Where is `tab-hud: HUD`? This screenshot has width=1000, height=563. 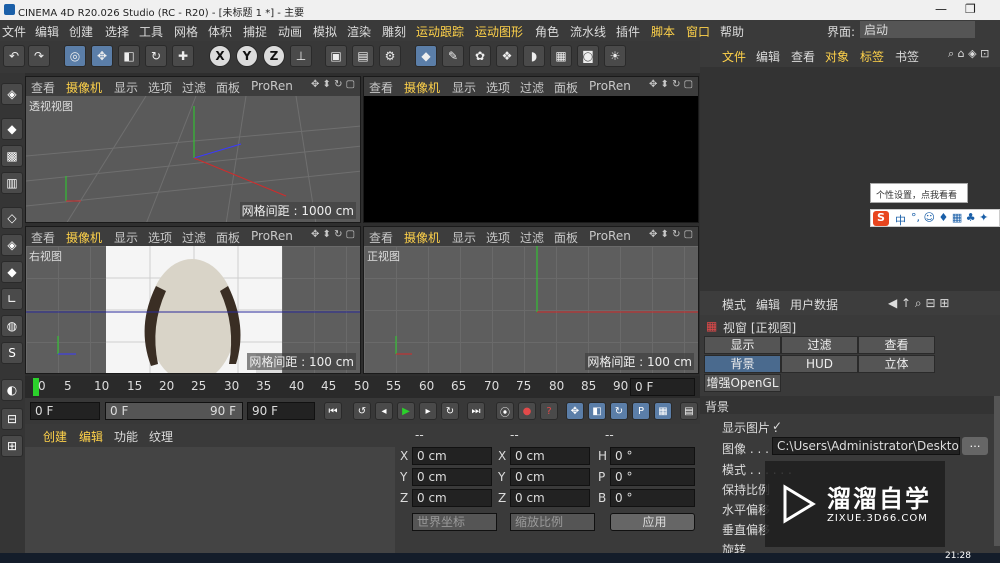
tab-hud: HUD is located at coordinates (819, 364).